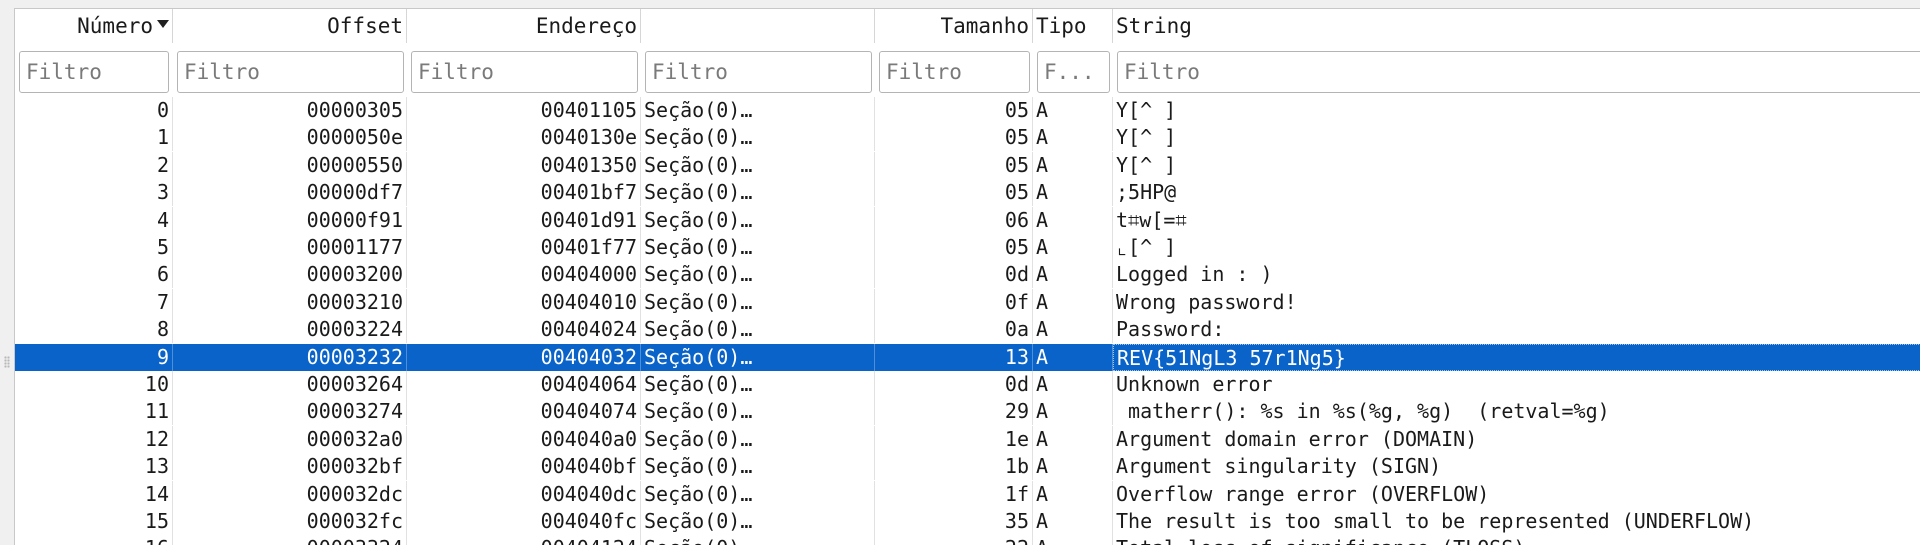 This screenshot has width=1920, height=545. What do you see at coordinates (290, 494) in the screenshot?
I see `cell-offset: 000032dc` at bounding box center [290, 494].